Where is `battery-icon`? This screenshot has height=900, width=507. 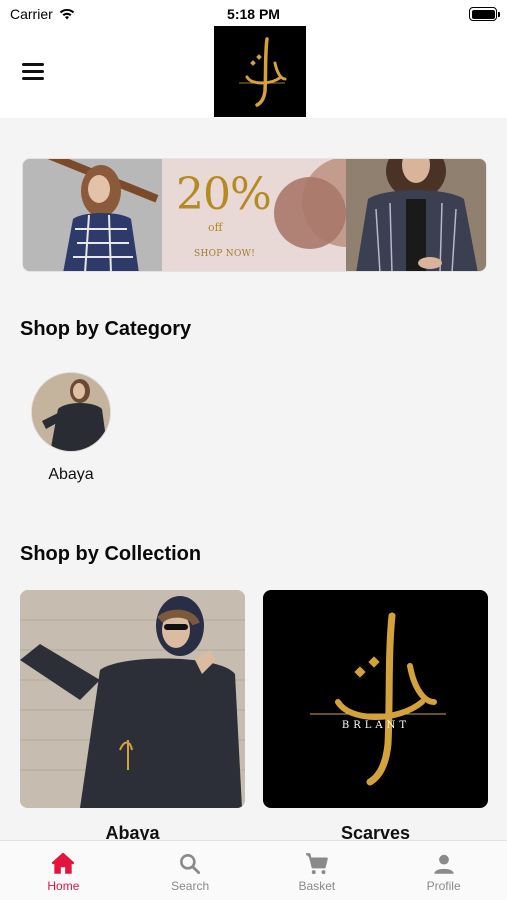
battery-icon is located at coordinates (484, 14).